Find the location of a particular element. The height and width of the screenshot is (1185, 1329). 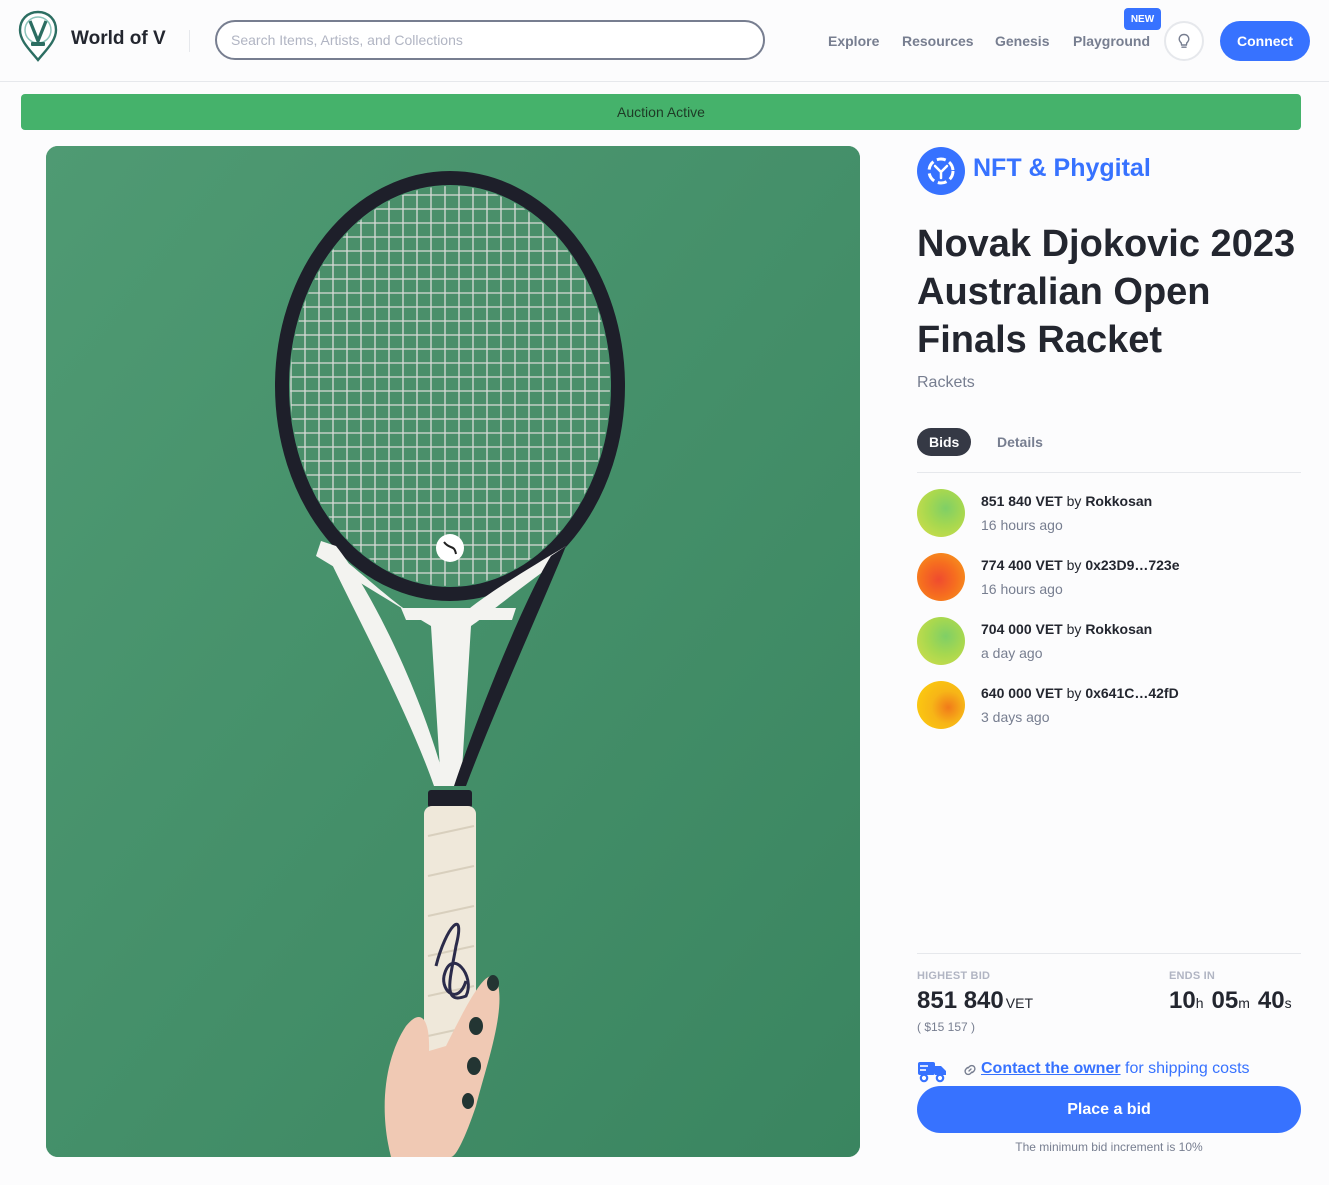

lightbulb-icon is located at coordinates (1184, 40).